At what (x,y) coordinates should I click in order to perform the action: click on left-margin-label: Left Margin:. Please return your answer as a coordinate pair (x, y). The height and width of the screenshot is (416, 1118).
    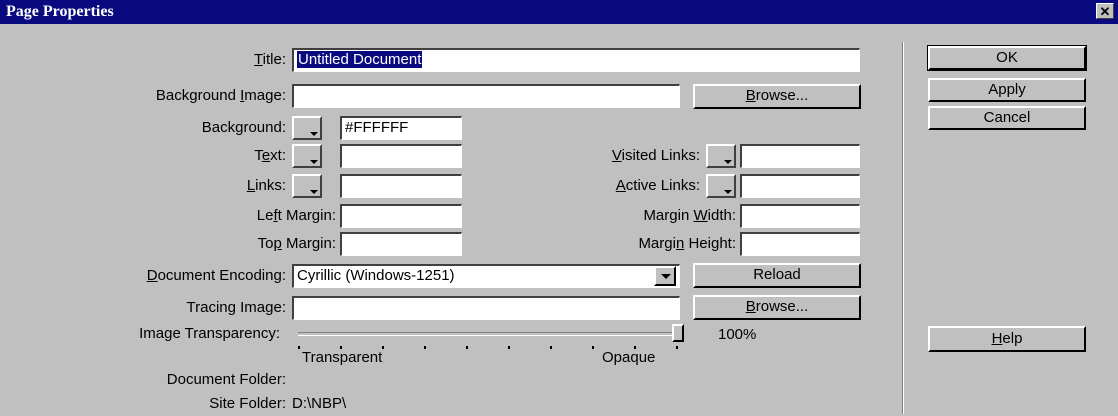
    Looking at the image, I should click on (296, 215).